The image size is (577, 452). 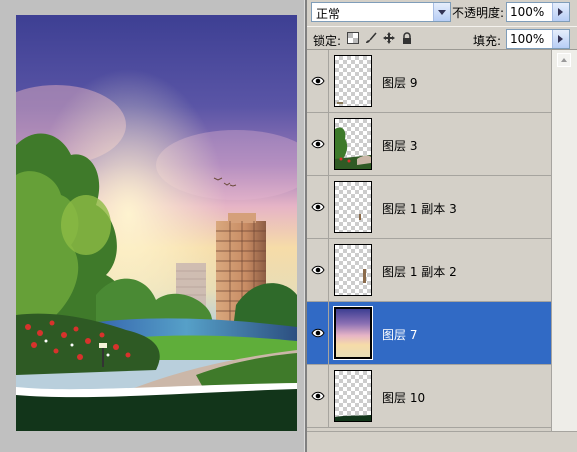 What do you see at coordinates (429, 333) in the screenshot?
I see `layer-row-selected: 图层 7` at bounding box center [429, 333].